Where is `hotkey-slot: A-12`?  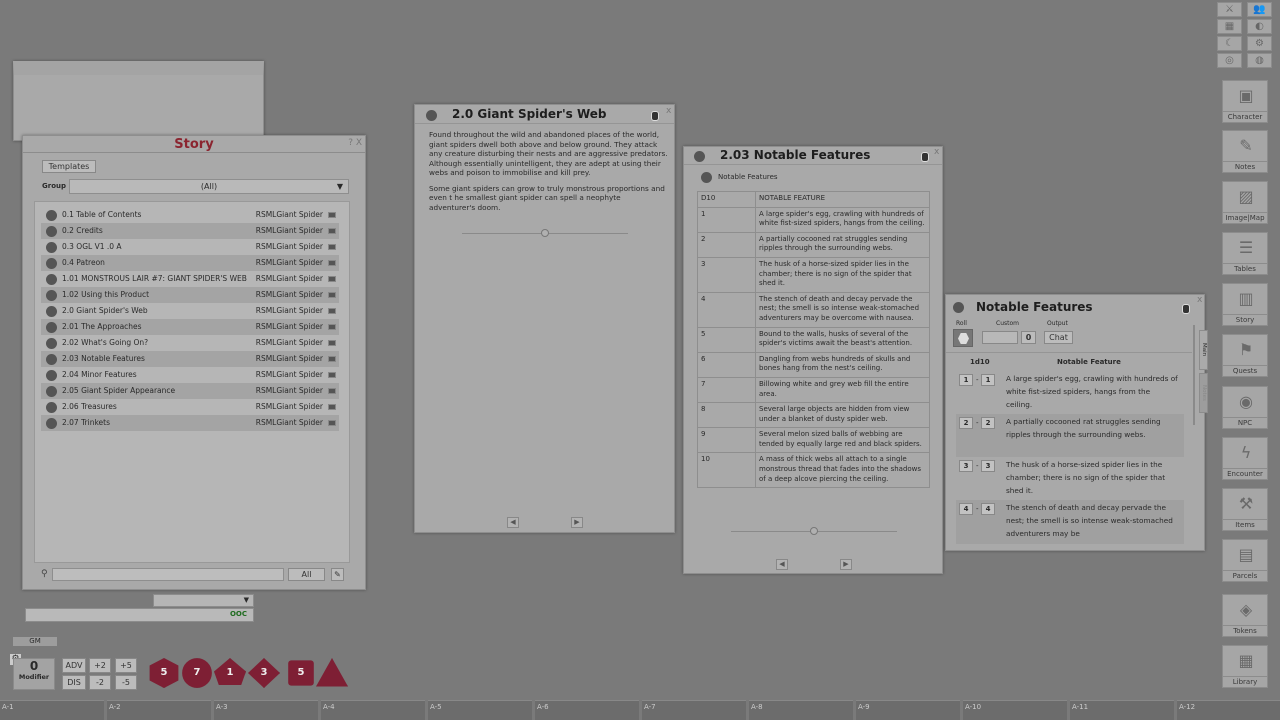
hotkey-slot: A-12 is located at coordinates (1228, 710).